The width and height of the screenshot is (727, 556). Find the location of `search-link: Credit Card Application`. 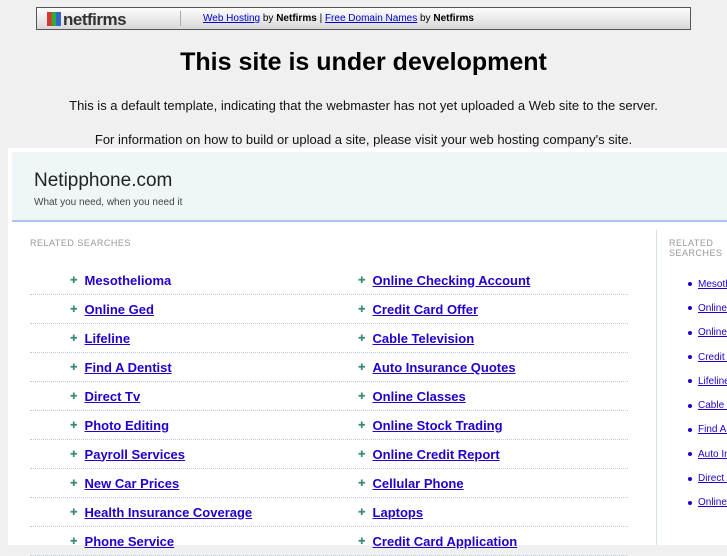

search-link: Credit Card Application is located at coordinates (445, 541).